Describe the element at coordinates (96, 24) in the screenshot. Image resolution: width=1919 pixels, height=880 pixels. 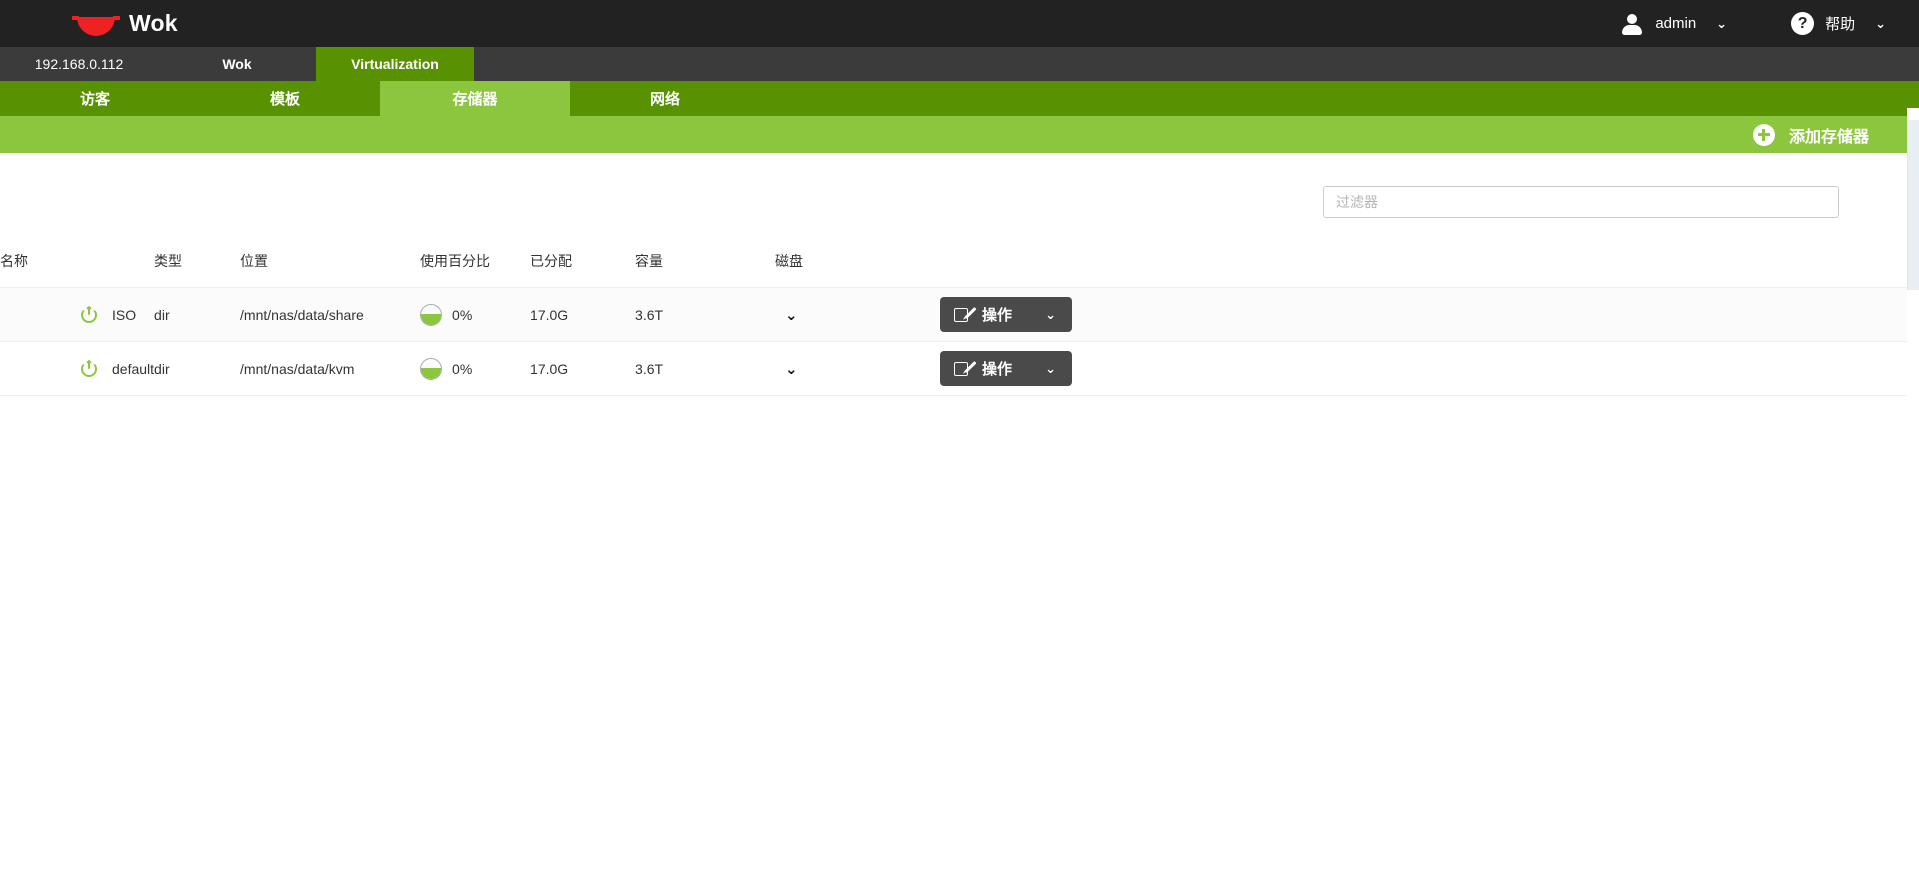
I see `wok-logo-icon` at that location.